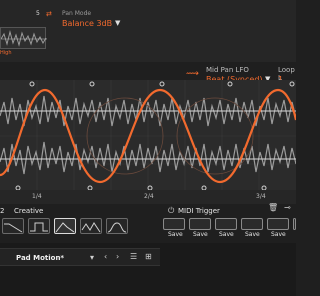 This screenshot has width=320, height=296. Describe the element at coordinates (252, 234) in the screenshot. I see `midi-slot-4-label: Save` at that location.